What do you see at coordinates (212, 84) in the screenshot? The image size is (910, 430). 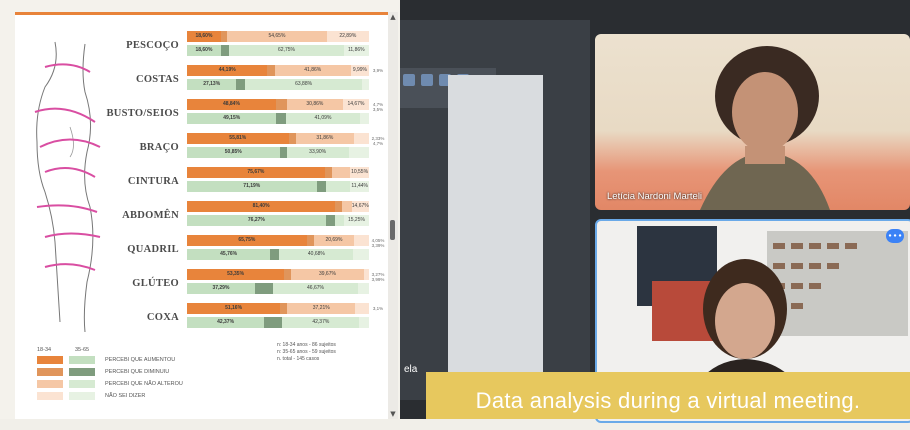 I see `bar-segment: 27,13%` at bounding box center [212, 84].